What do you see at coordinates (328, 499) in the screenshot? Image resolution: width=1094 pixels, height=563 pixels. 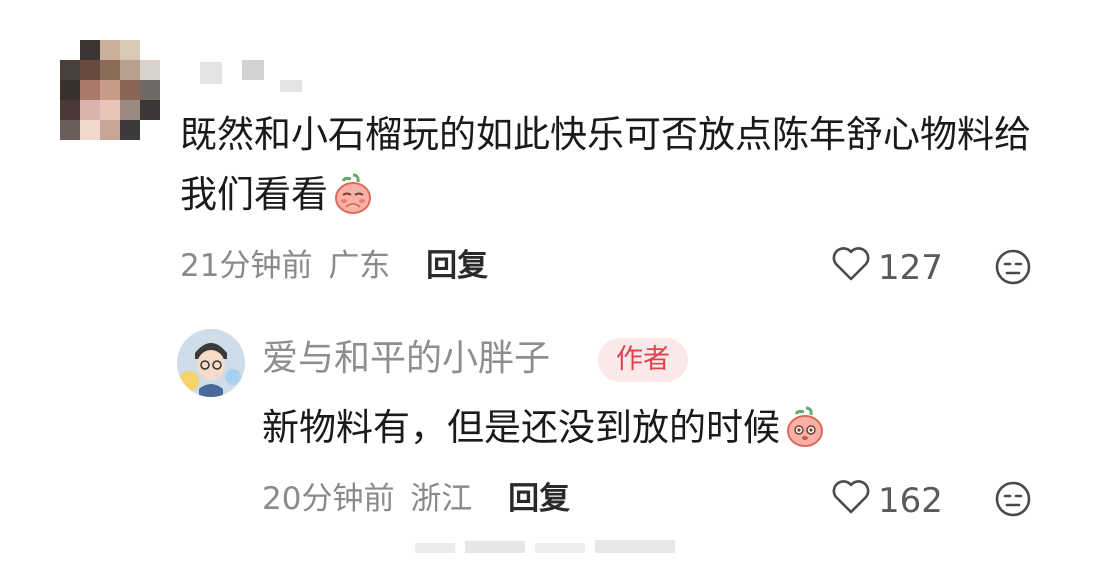 I see `reply-time: 20分钟前` at bounding box center [328, 499].